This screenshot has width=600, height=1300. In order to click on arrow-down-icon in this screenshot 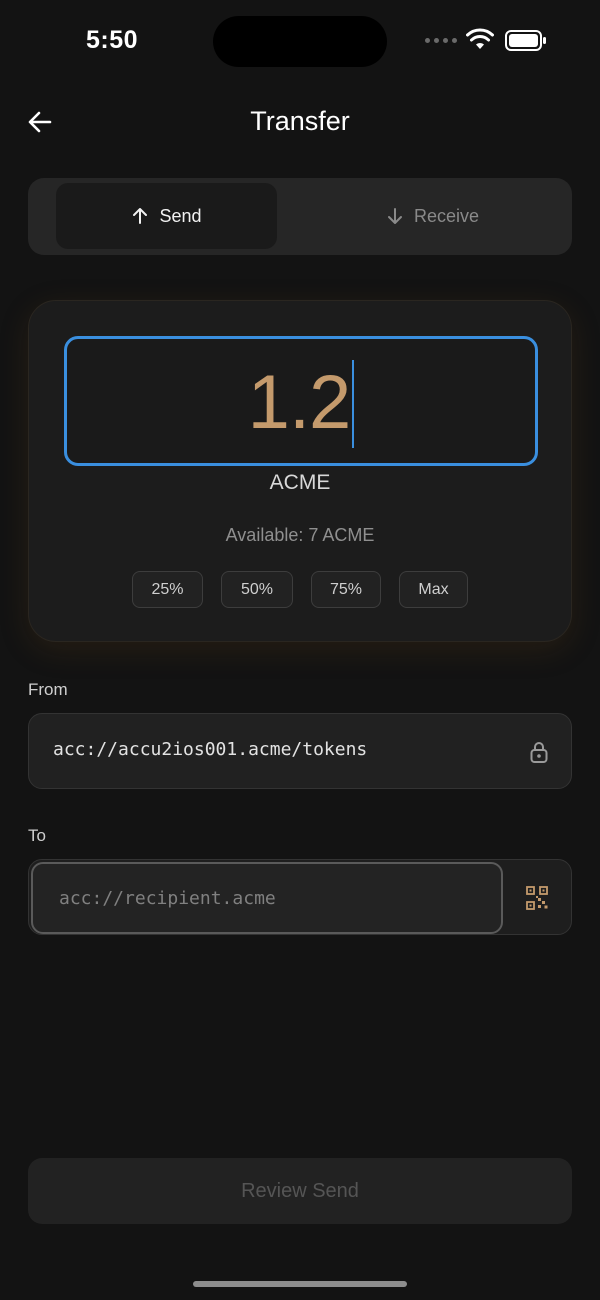, I will do `click(394, 216)`.